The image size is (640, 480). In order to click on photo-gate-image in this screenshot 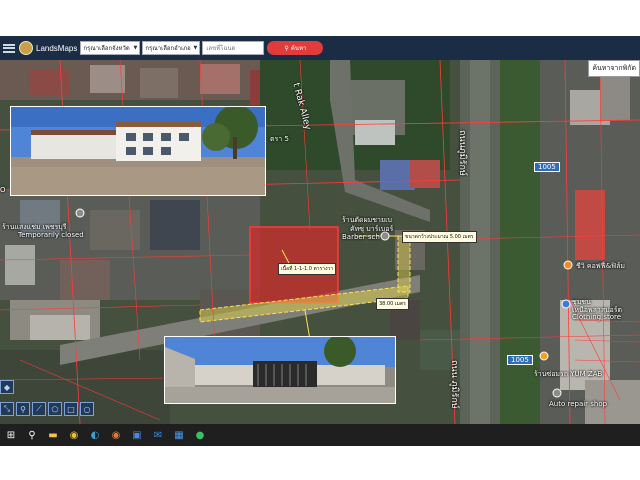, I will do `click(280, 370)`.